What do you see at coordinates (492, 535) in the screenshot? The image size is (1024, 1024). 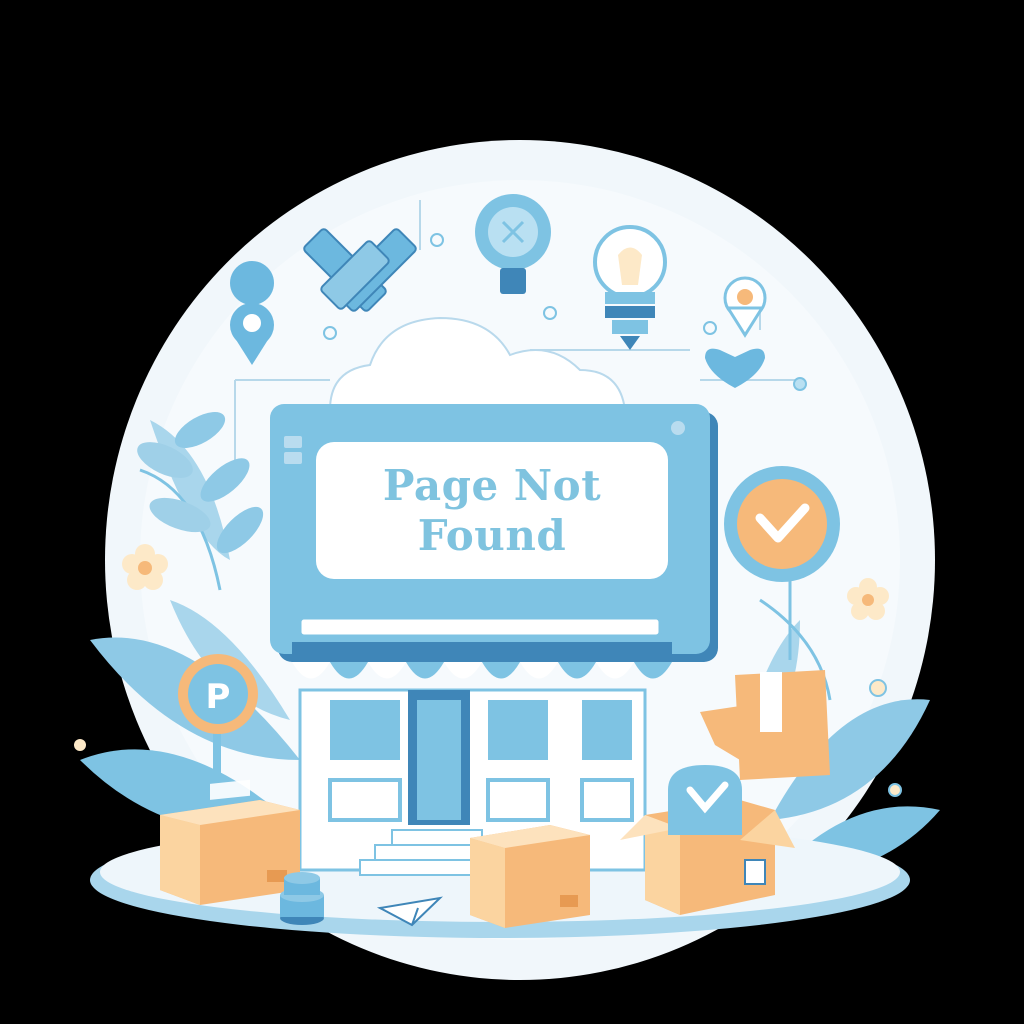 I see `error-title-line-2: Found` at bounding box center [492, 535].